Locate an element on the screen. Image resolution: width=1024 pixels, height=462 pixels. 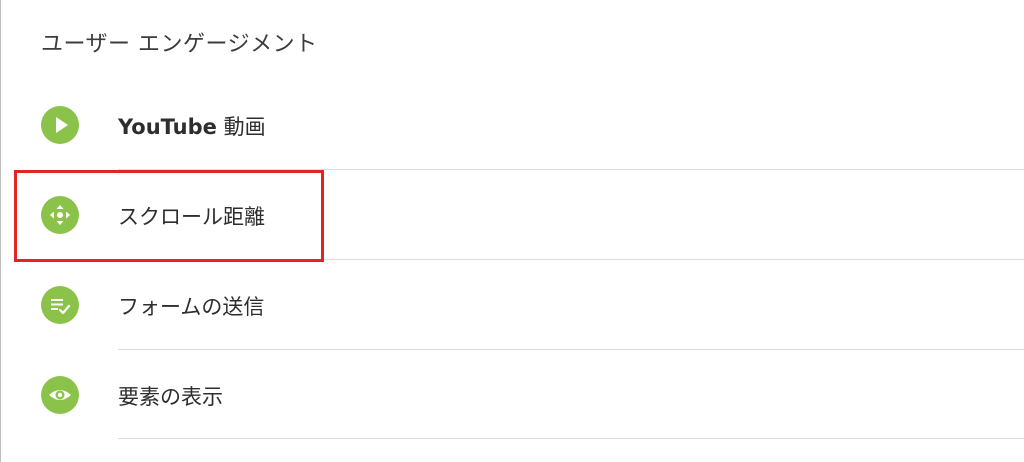
list-item-label: フォームの送信 is located at coordinates (191, 307).